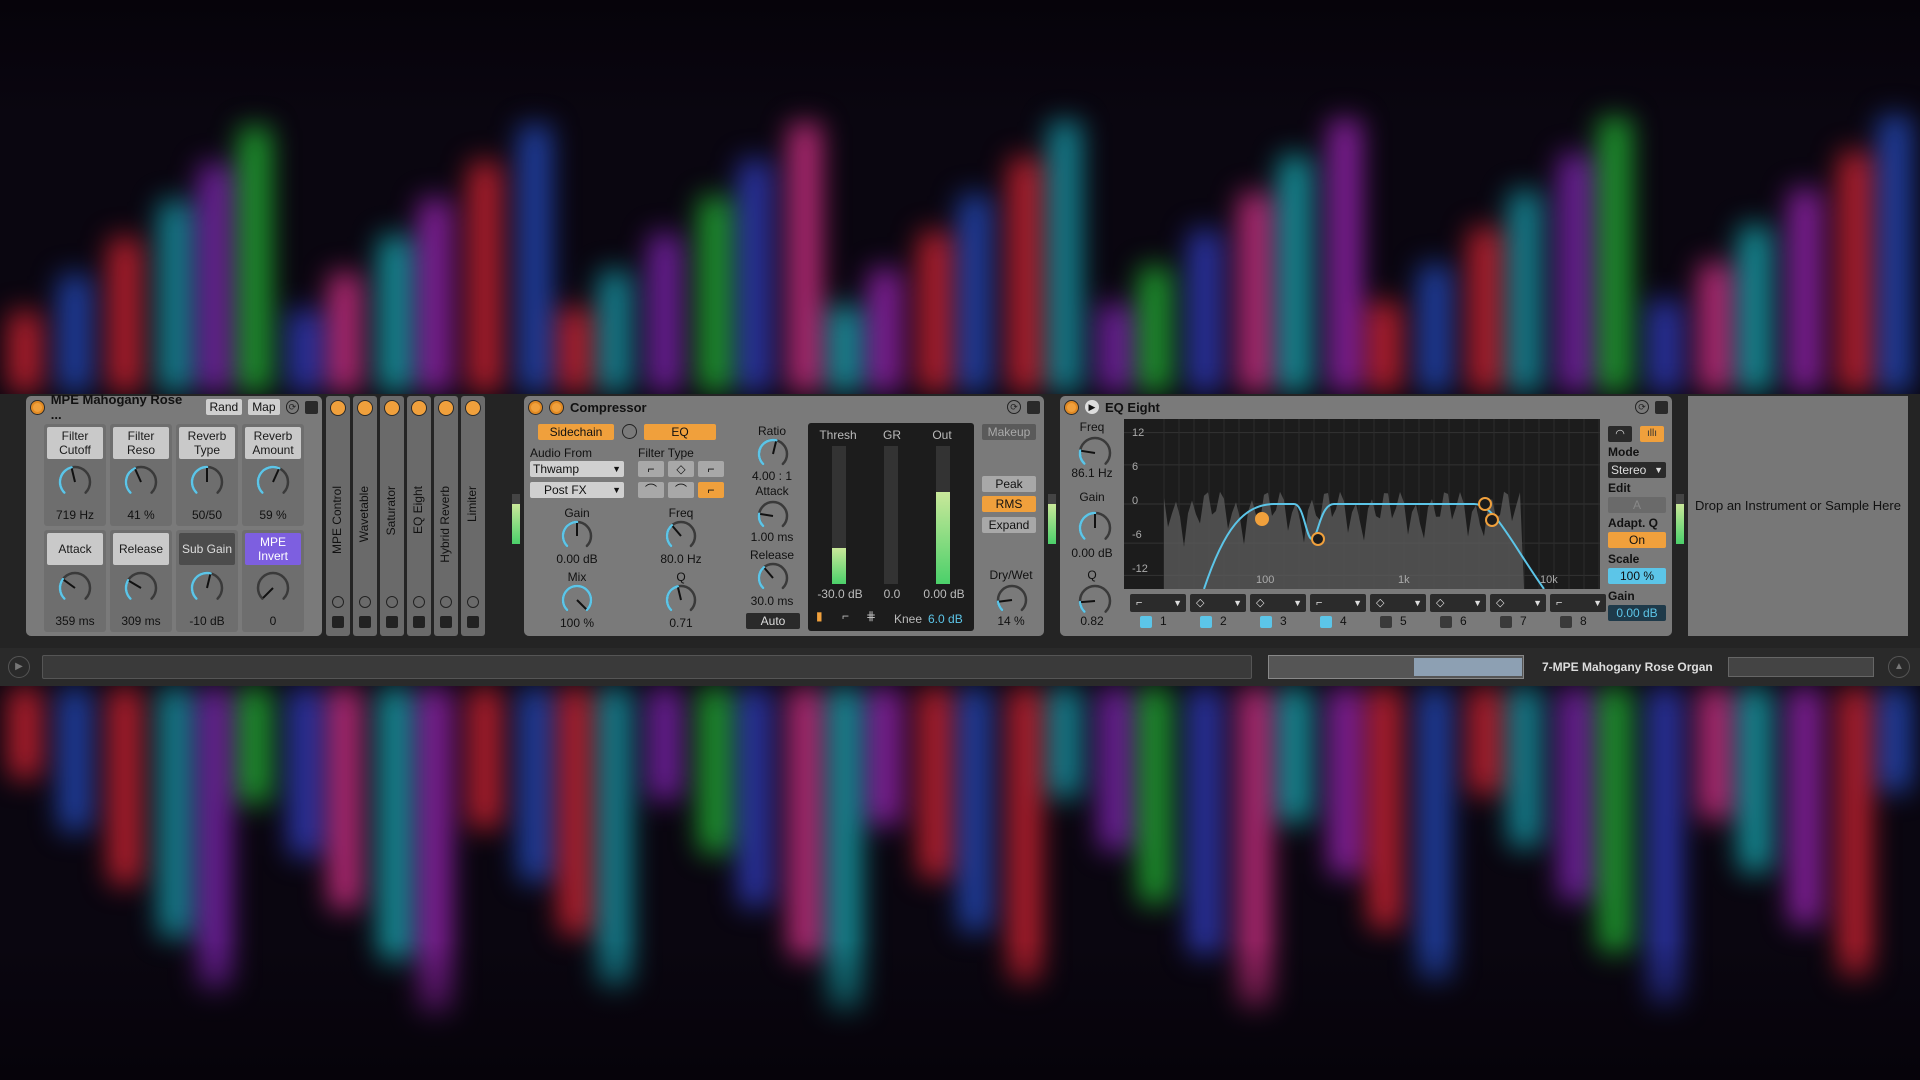 The width and height of the screenshot is (1920, 1080). What do you see at coordinates (711, 469) in the screenshot?
I see `filter-type-3: ⌐` at bounding box center [711, 469].